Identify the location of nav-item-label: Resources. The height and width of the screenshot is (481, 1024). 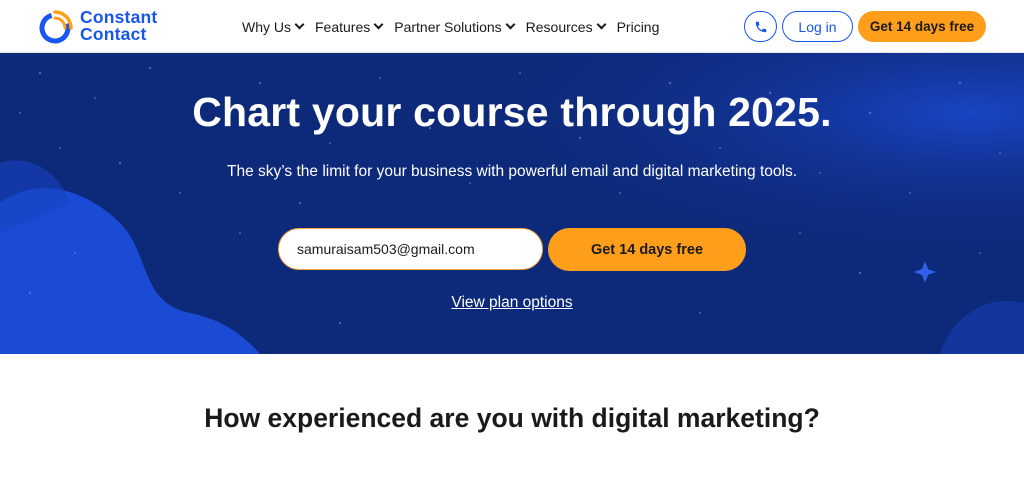
(559, 26).